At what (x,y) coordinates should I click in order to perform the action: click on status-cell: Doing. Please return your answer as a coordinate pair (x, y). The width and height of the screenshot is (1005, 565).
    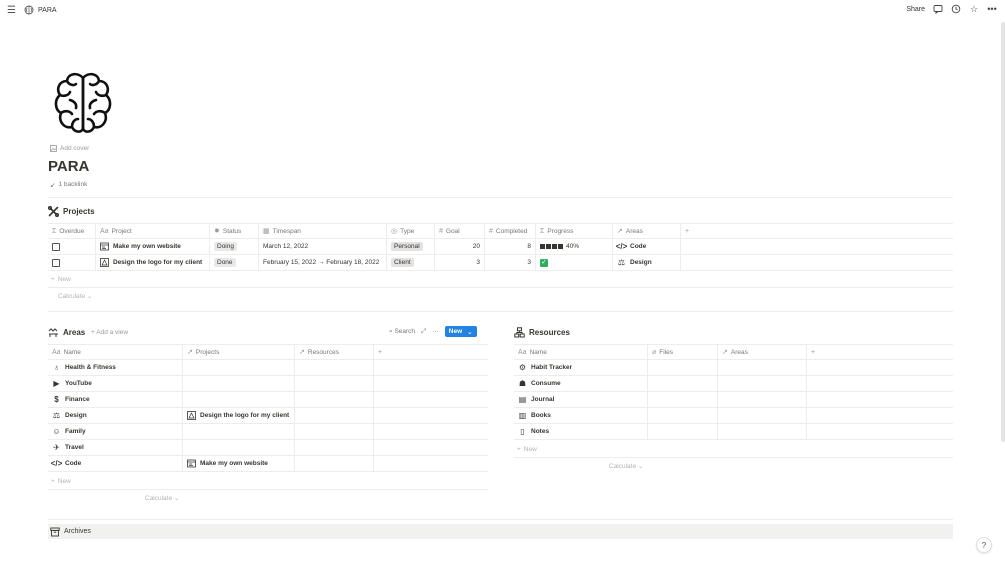
    Looking at the image, I should click on (234, 246).